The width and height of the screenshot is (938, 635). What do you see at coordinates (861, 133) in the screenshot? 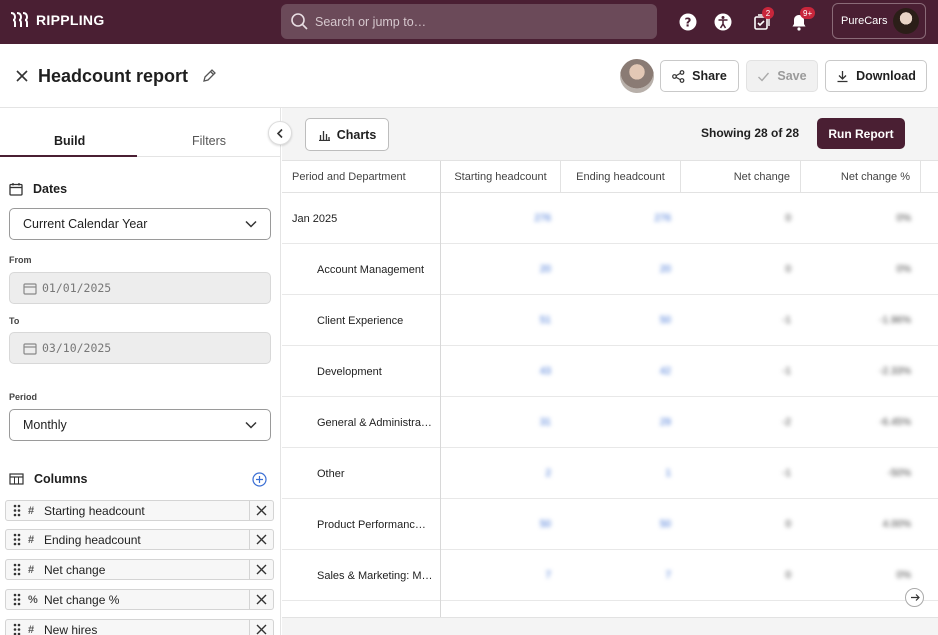
I see `run-report-button: Run Report` at bounding box center [861, 133].